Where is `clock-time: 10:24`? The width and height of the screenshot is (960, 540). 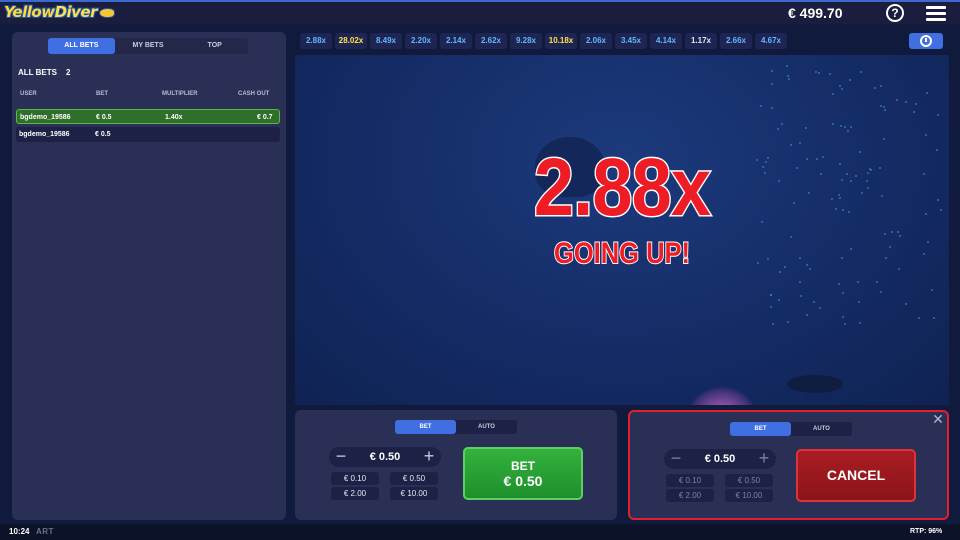 clock-time: 10:24 is located at coordinates (19, 531).